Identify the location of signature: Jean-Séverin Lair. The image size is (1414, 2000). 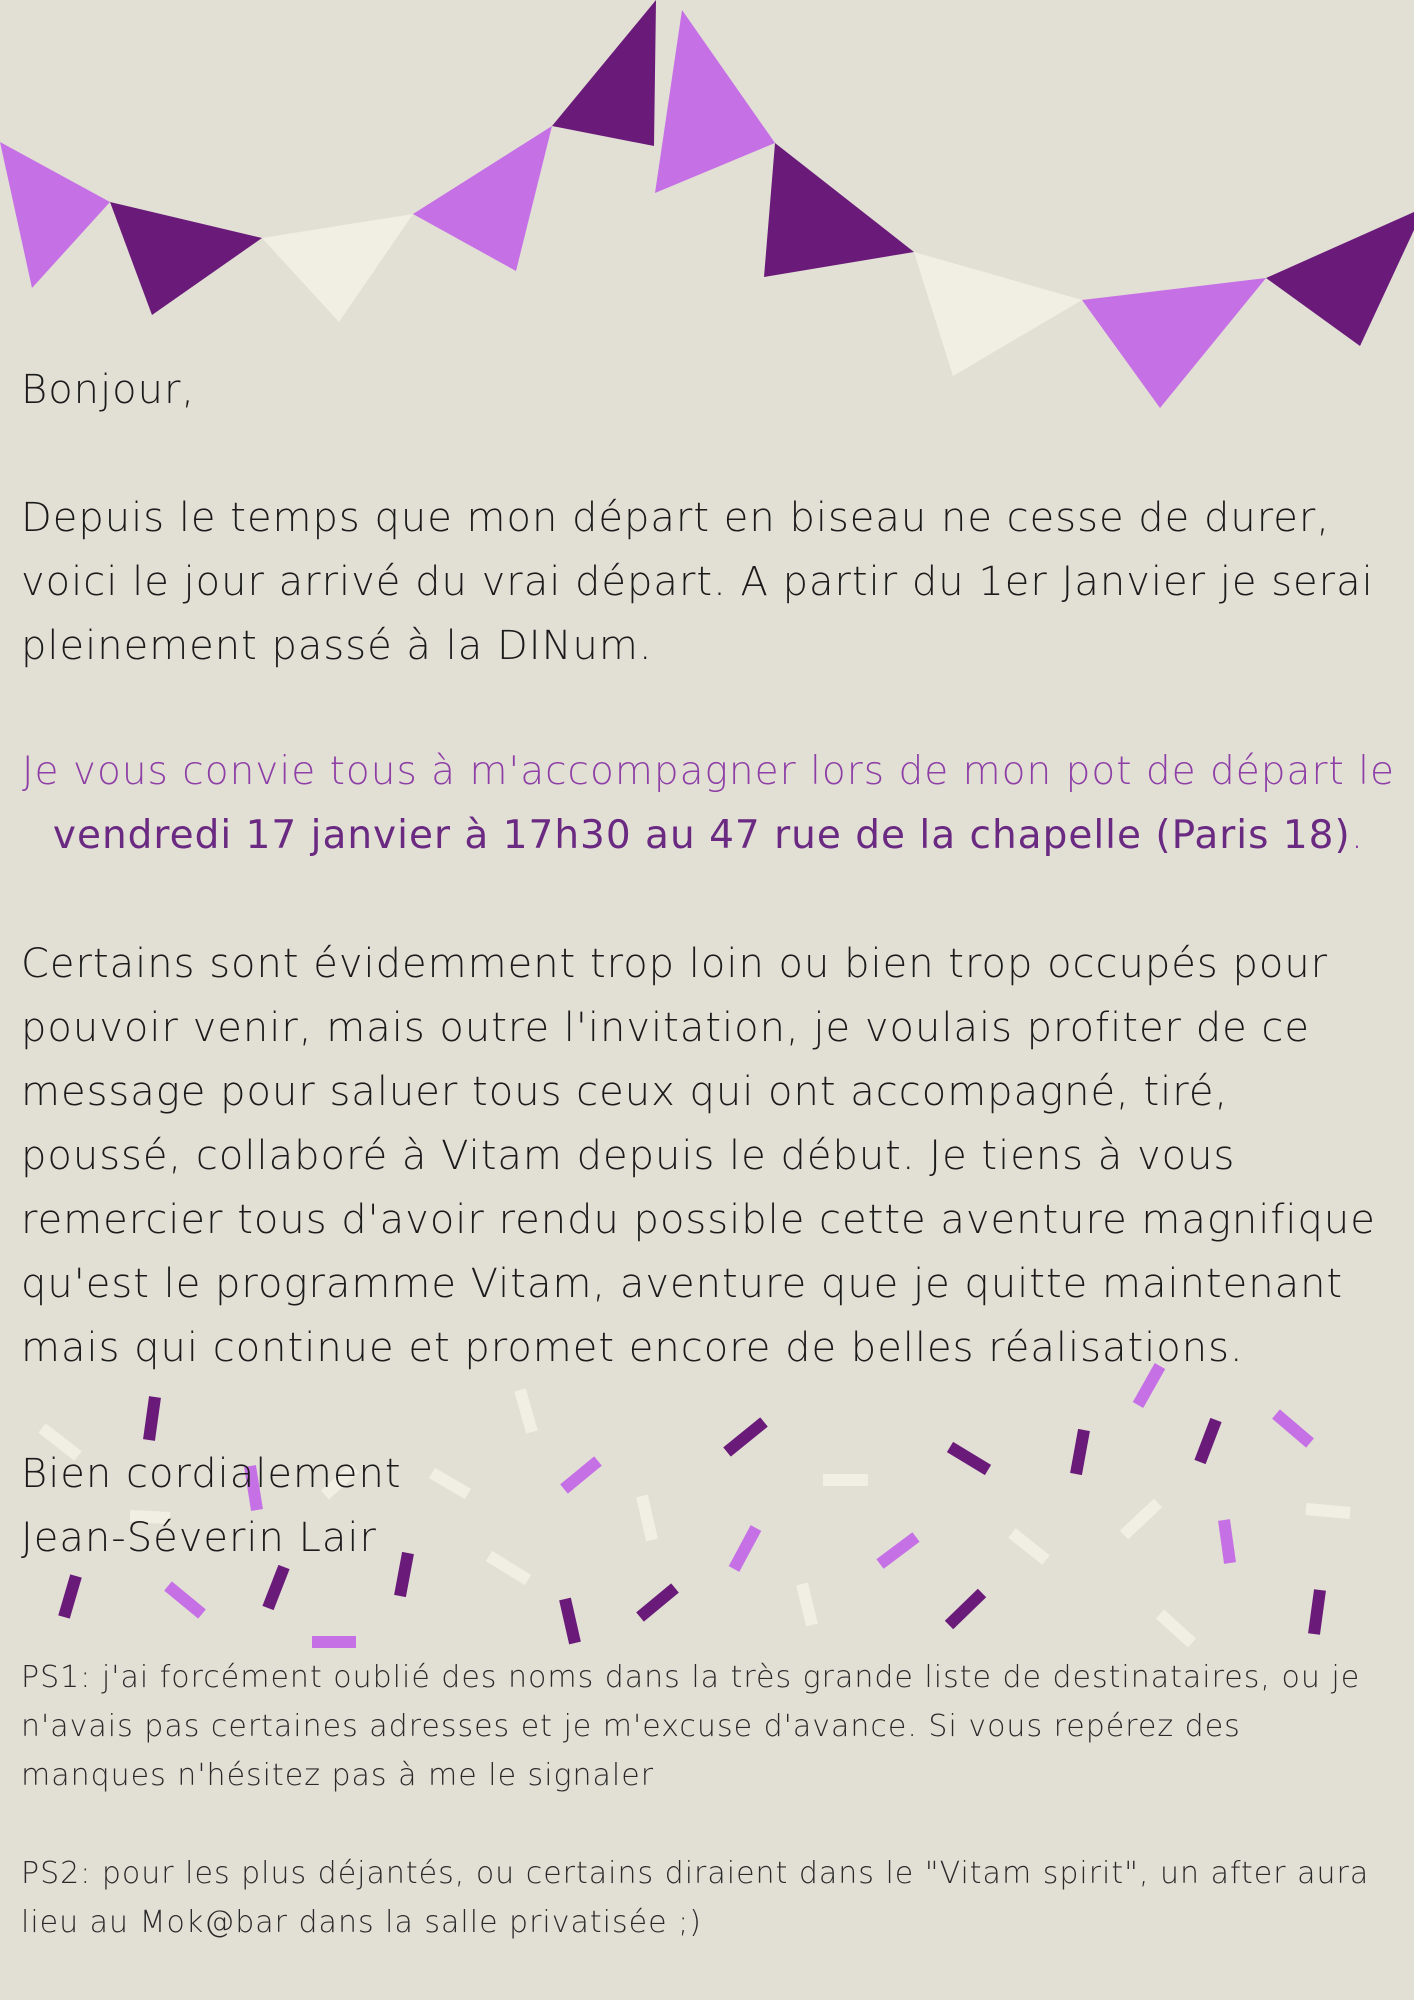
(199, 1538).